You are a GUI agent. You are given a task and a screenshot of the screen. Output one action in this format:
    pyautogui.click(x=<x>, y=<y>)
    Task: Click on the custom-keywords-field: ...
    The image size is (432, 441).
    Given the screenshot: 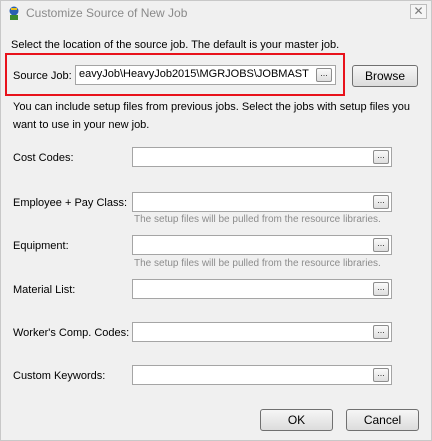 What is the action you would take?
    pyautogui.click(x=262, y=375)
    